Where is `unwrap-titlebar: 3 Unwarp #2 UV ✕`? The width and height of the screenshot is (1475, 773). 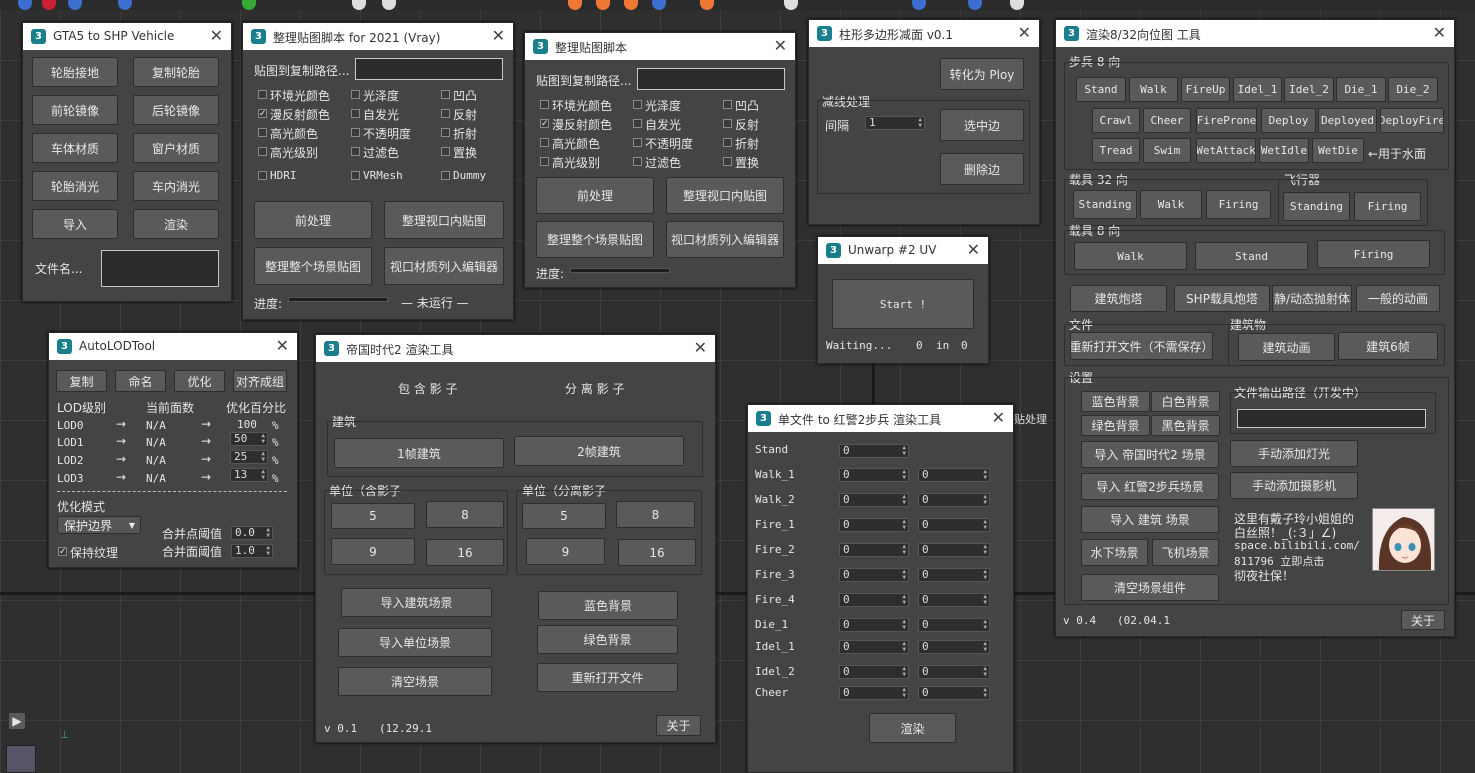 unwrap-titlebar: 3 Unwarp #2 UV ✕ is located at coordinates (903, 250).